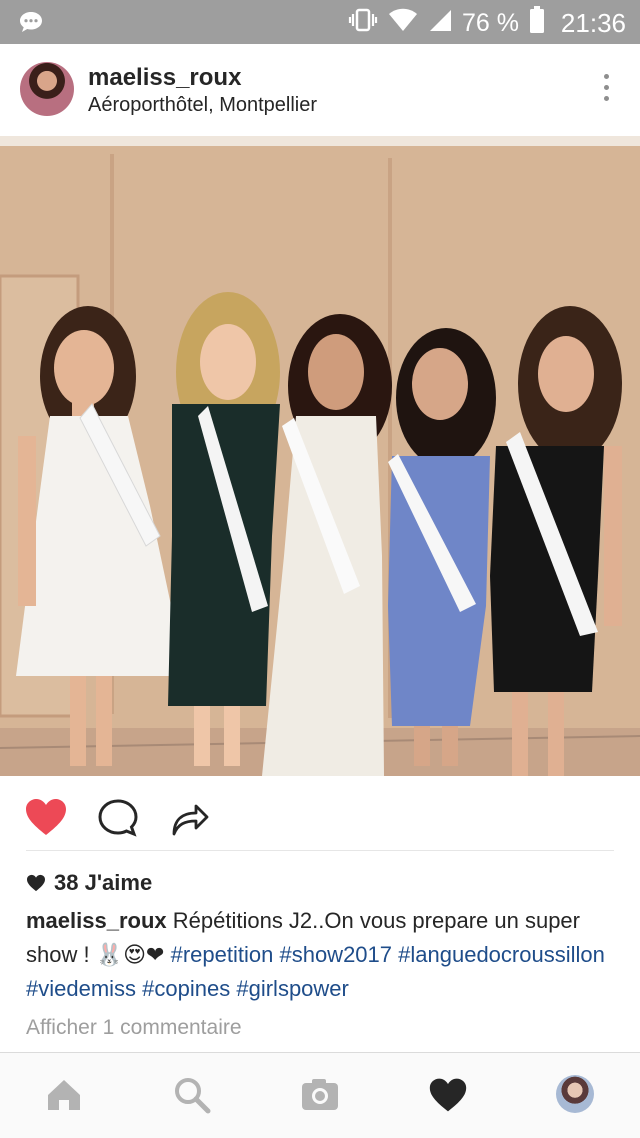 This screenshot has height=1138, width=640. Describe the element at coordinates (537, 23) in the screenshot. I see `battery-icon` at that location.